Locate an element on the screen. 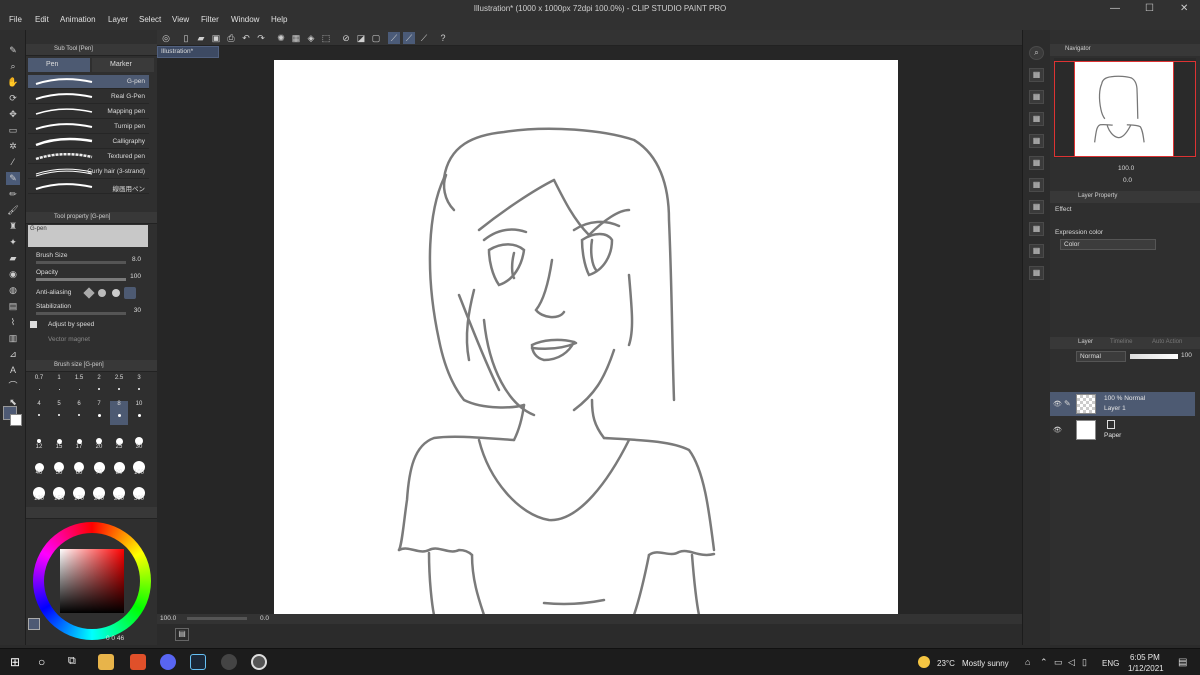 The image size is (1200, 675). frame-icon: ▥ is located at coordinates (13, 338).